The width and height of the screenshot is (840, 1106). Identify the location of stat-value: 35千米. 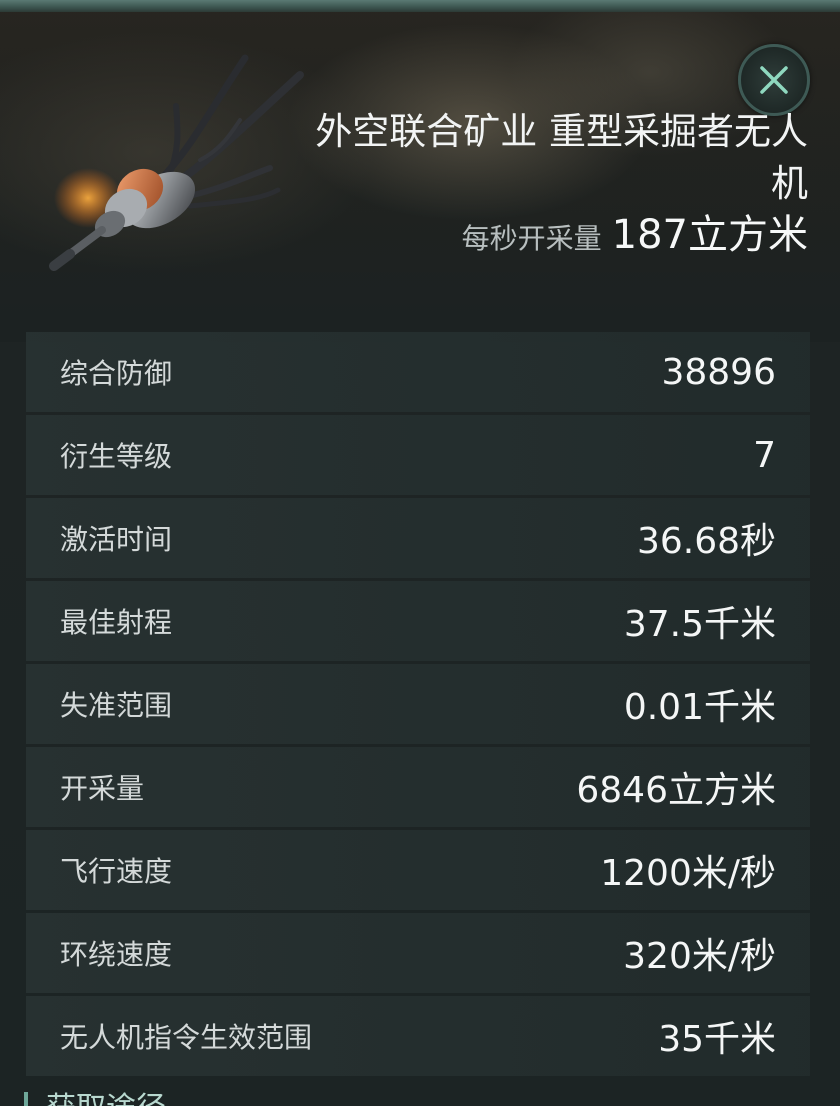
(717, 1039).